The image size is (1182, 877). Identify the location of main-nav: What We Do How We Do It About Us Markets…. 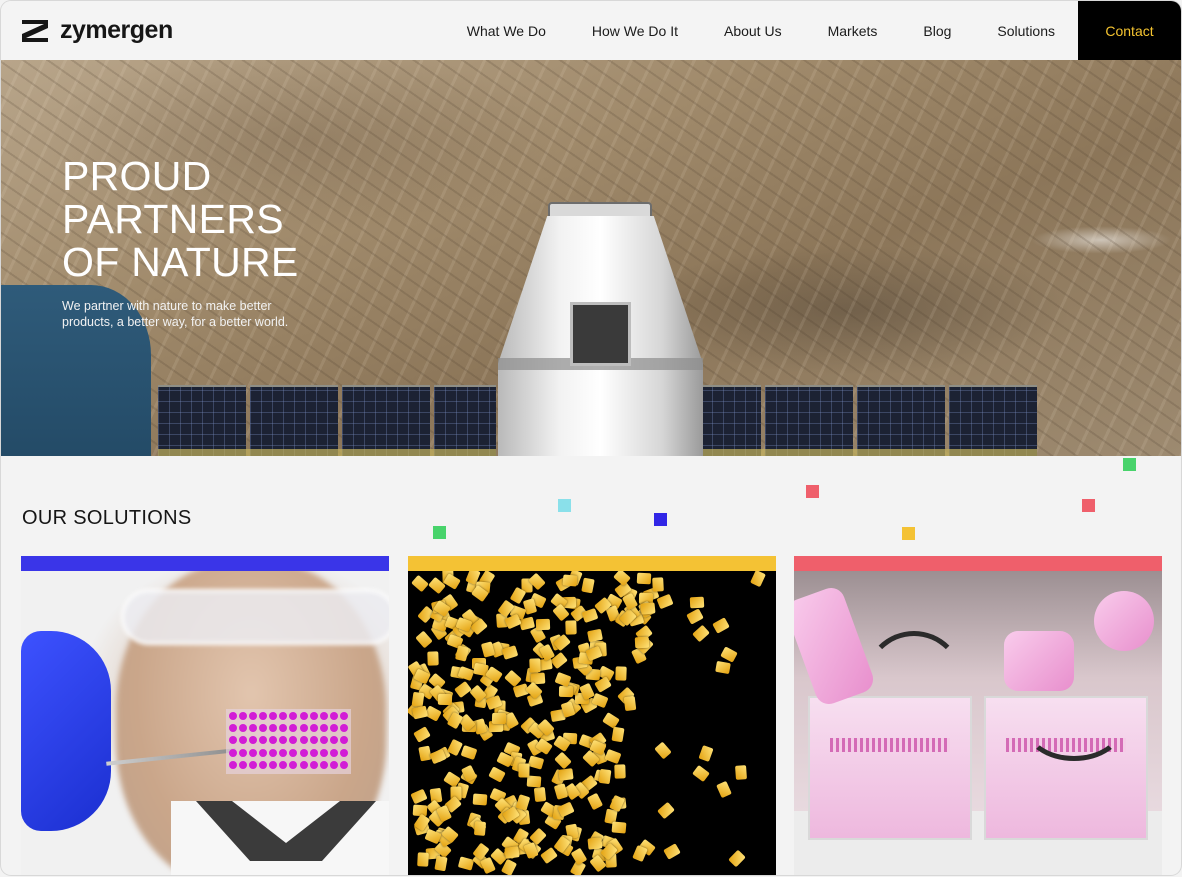
(812, 30).